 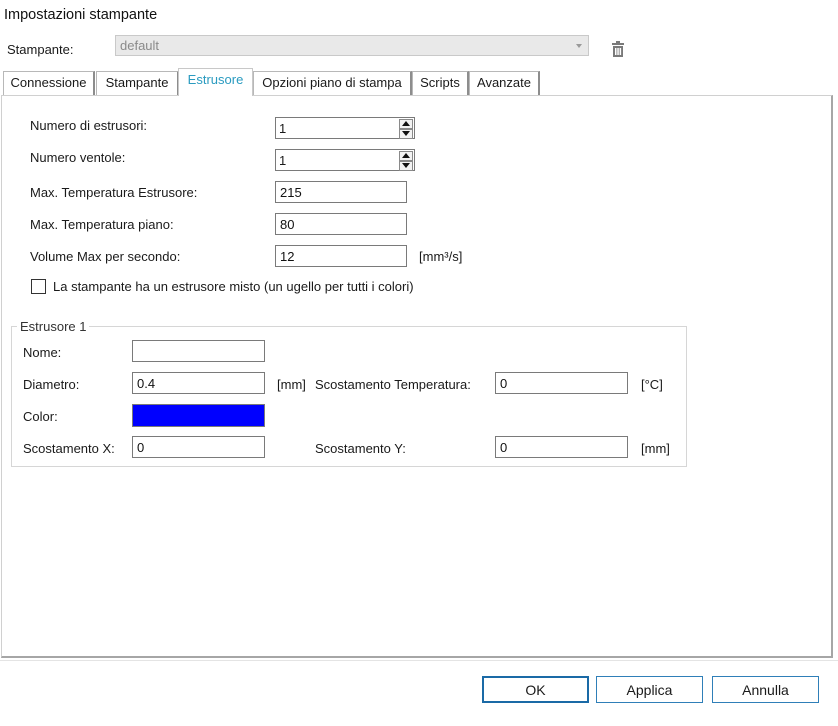 I want to click on trash-icon, so click(x=618, y=51).